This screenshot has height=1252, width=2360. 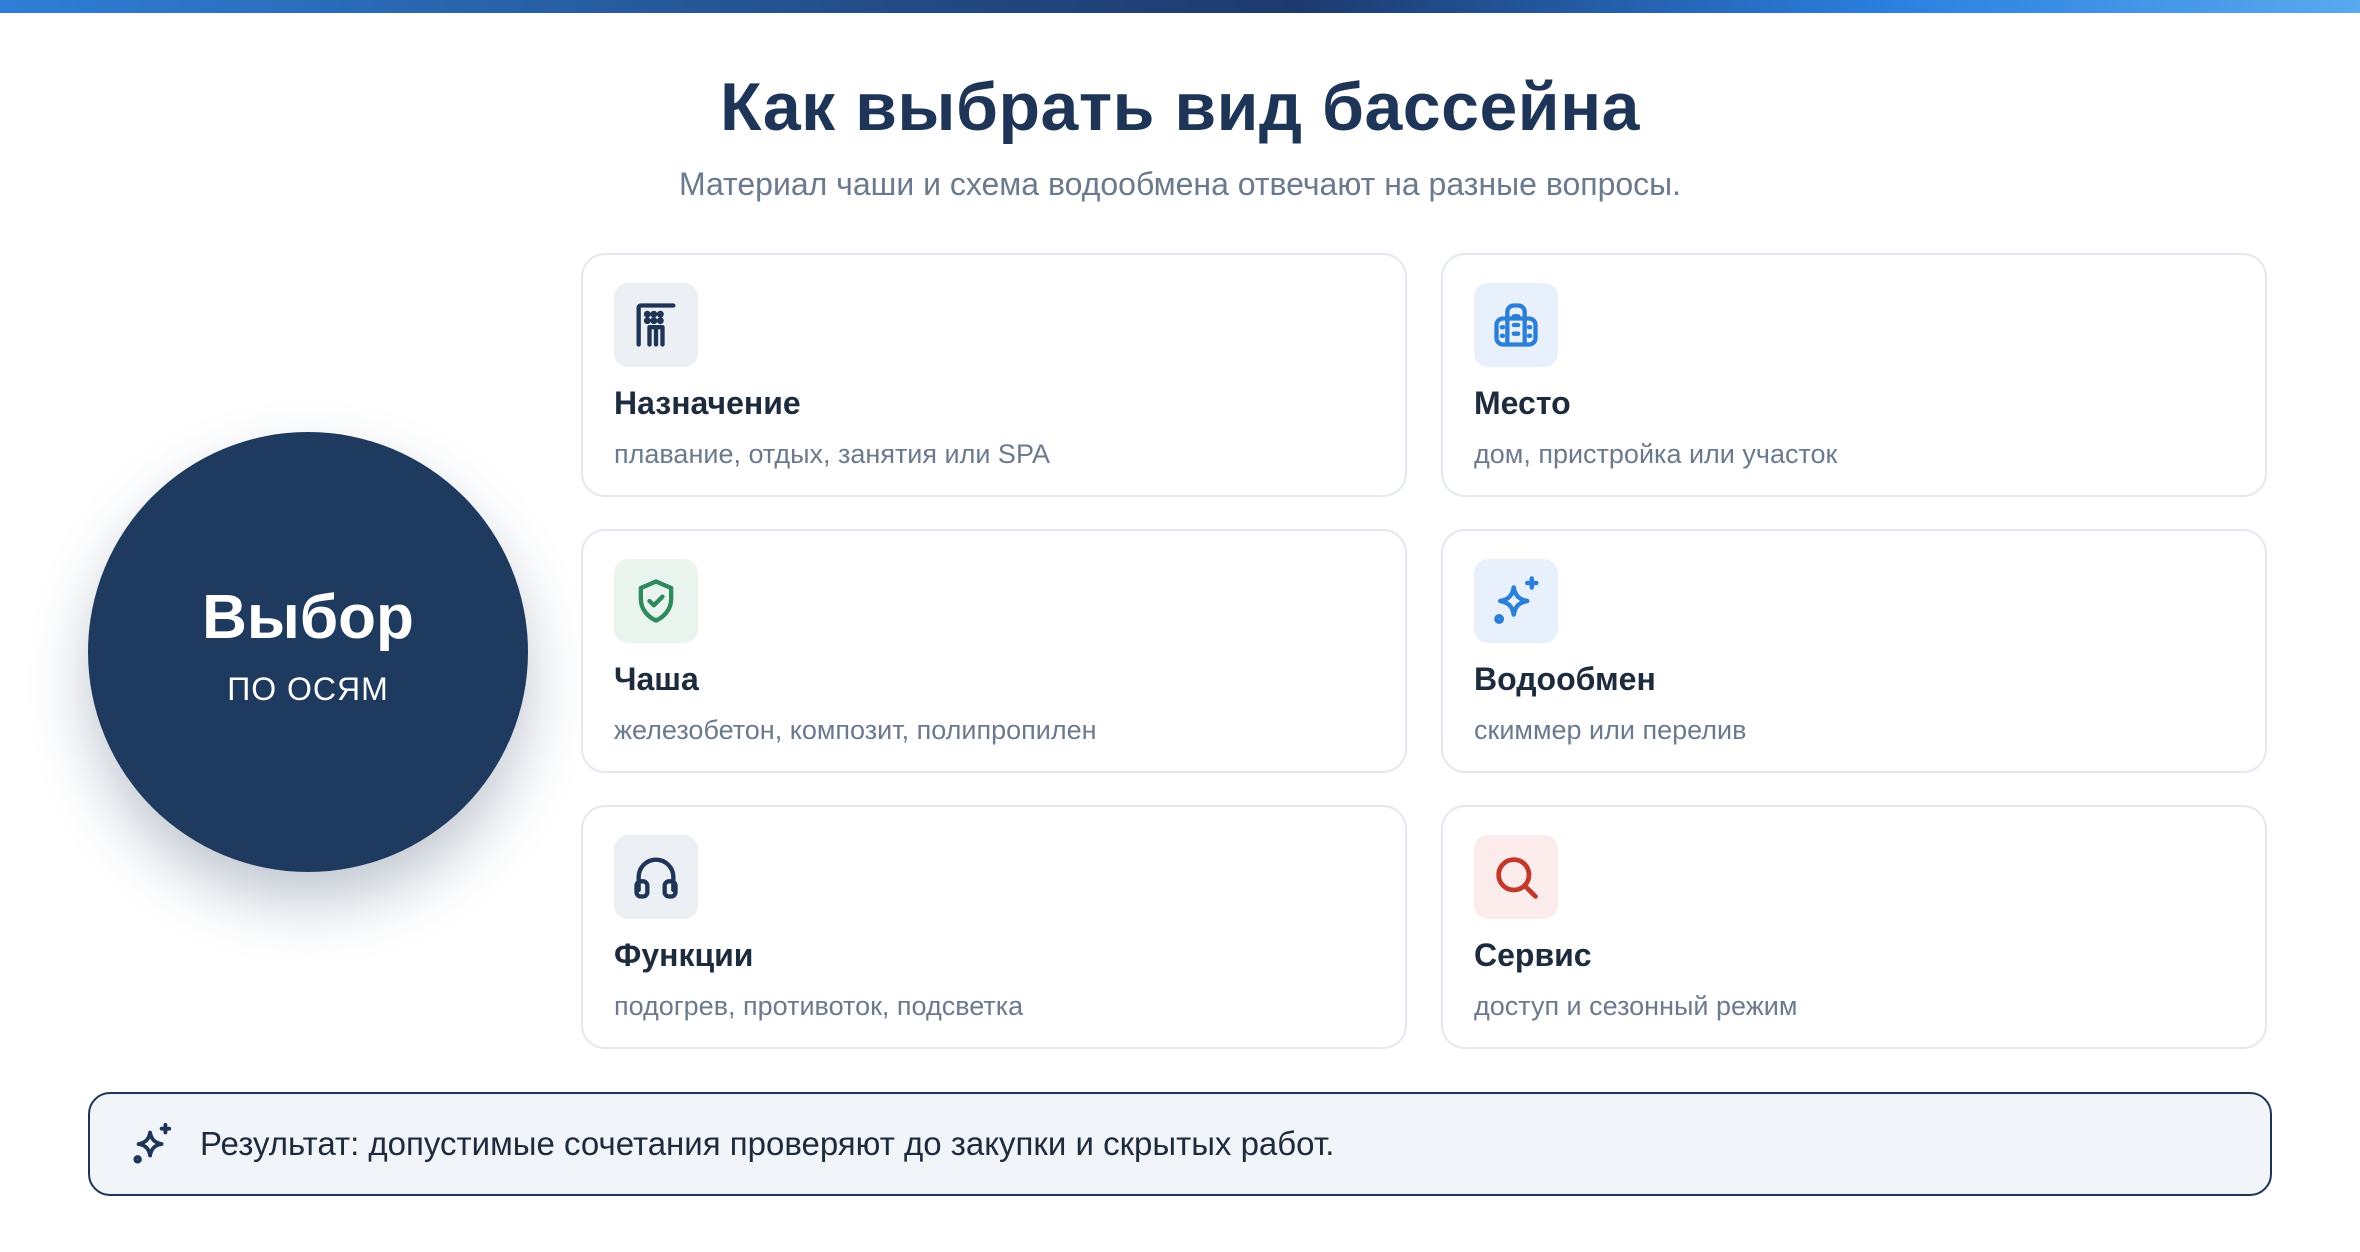 What do you see at coordinates (1565, 679) in the screenshot?
I see `card-title: Водообмен` at bounding box center [1565, 679].